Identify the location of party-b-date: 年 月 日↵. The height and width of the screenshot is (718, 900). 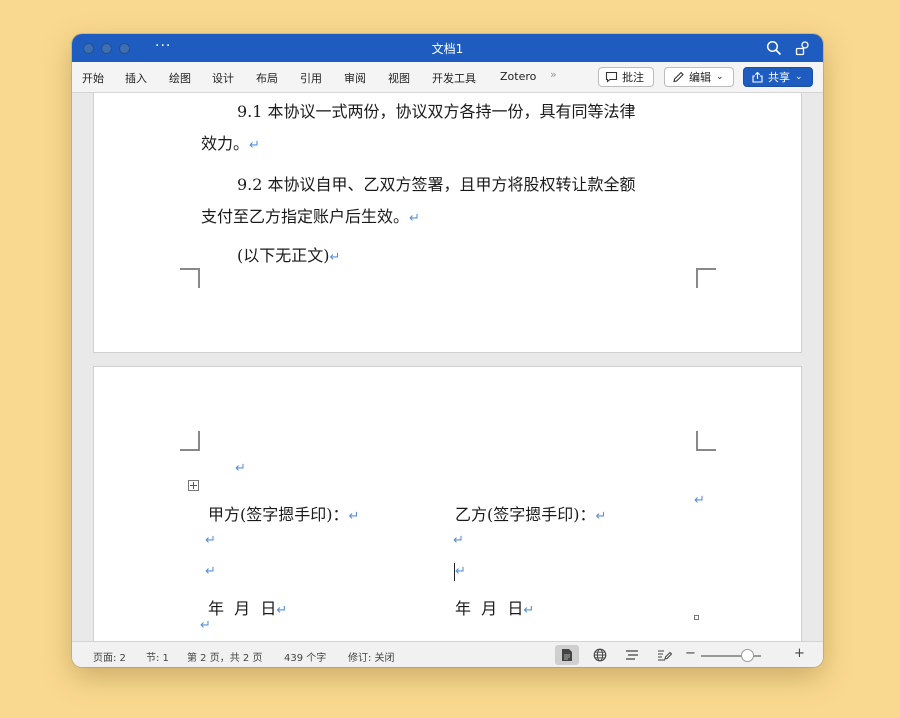
(495, 608).